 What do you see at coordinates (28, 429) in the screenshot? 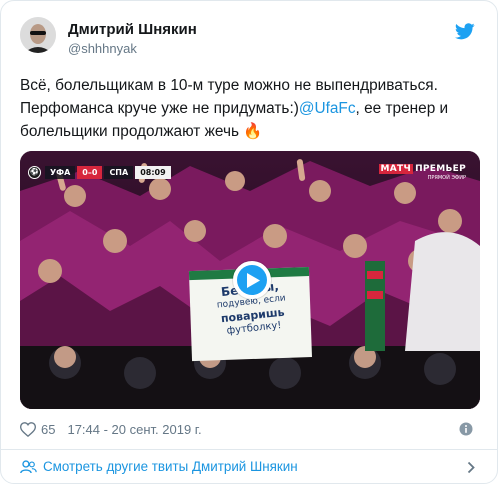
I see `heart-icon` at bounding box center [28, 429].